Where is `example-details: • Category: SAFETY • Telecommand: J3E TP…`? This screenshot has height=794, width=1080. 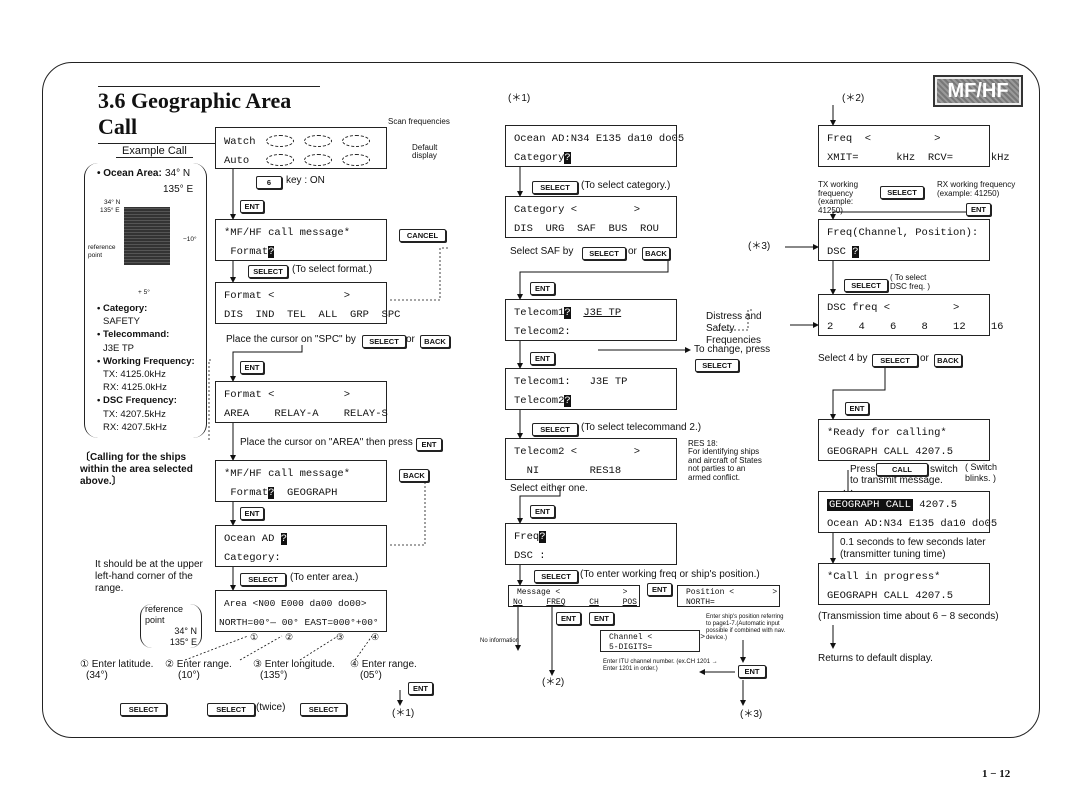 example-details: • Category: SAFETY • Telecommand: J3E TP… is located at coordinates (146, 368).